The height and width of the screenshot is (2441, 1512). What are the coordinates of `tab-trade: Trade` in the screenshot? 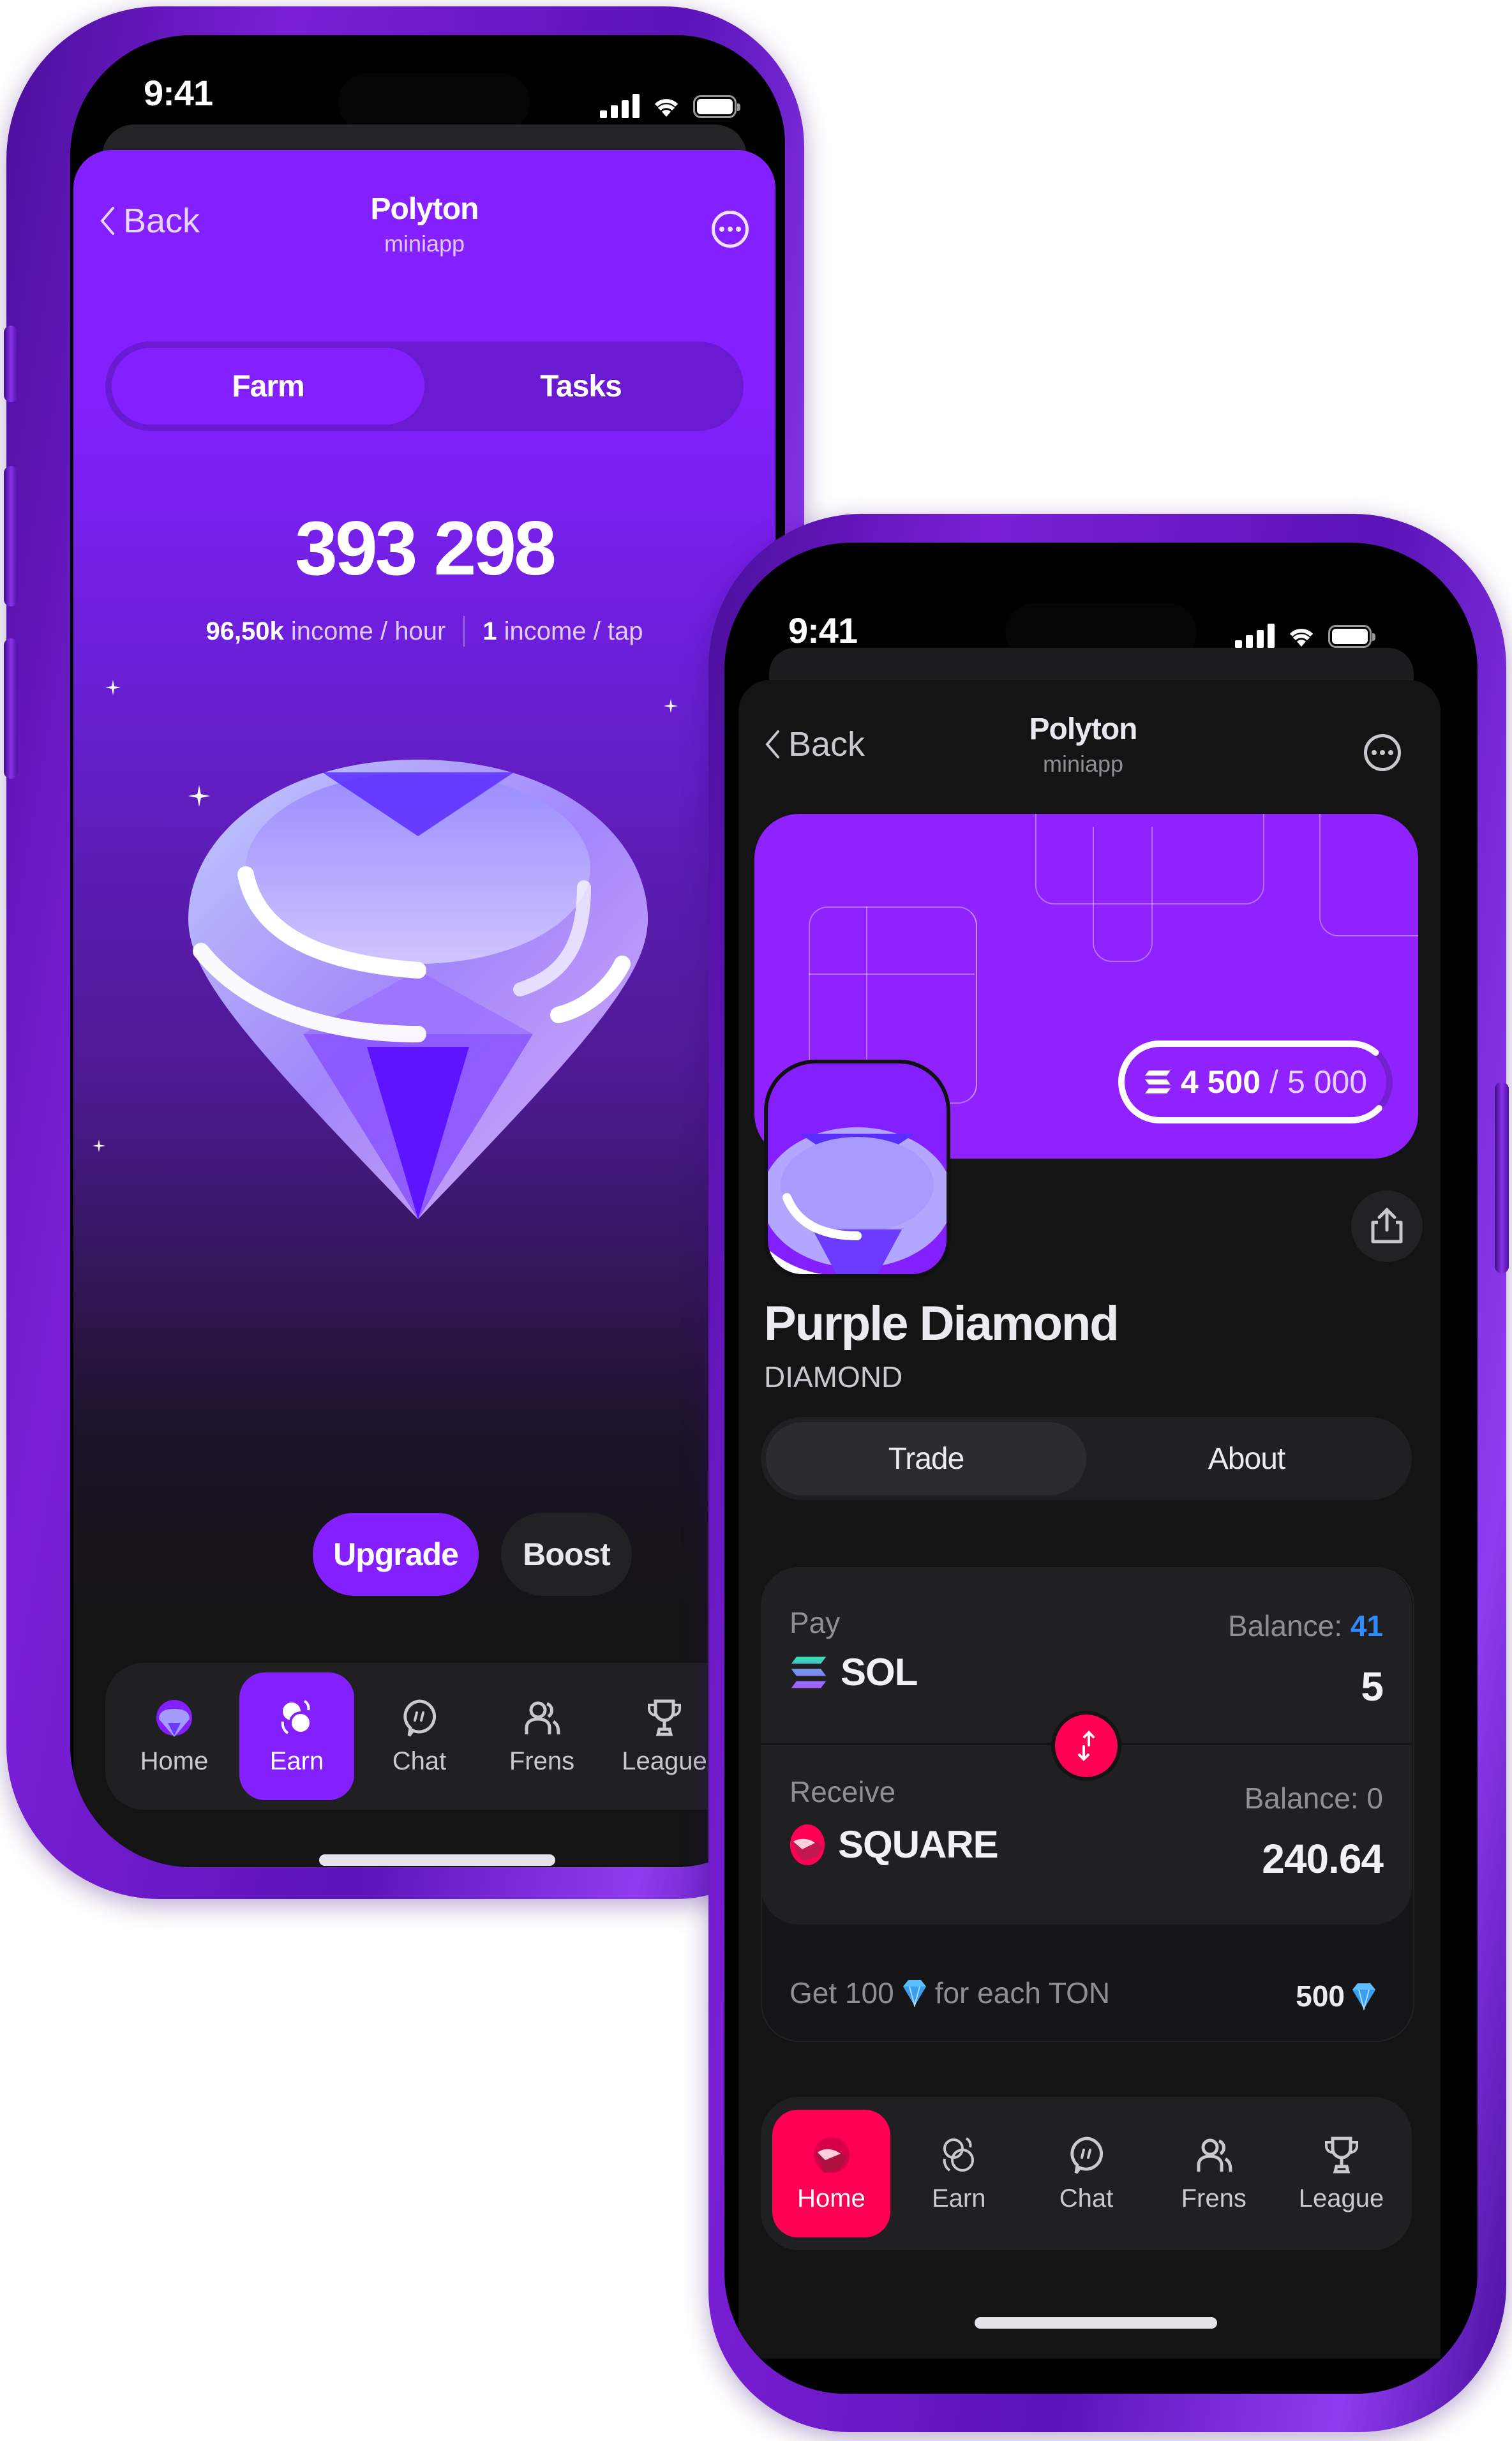 It's located at (926, 1458).